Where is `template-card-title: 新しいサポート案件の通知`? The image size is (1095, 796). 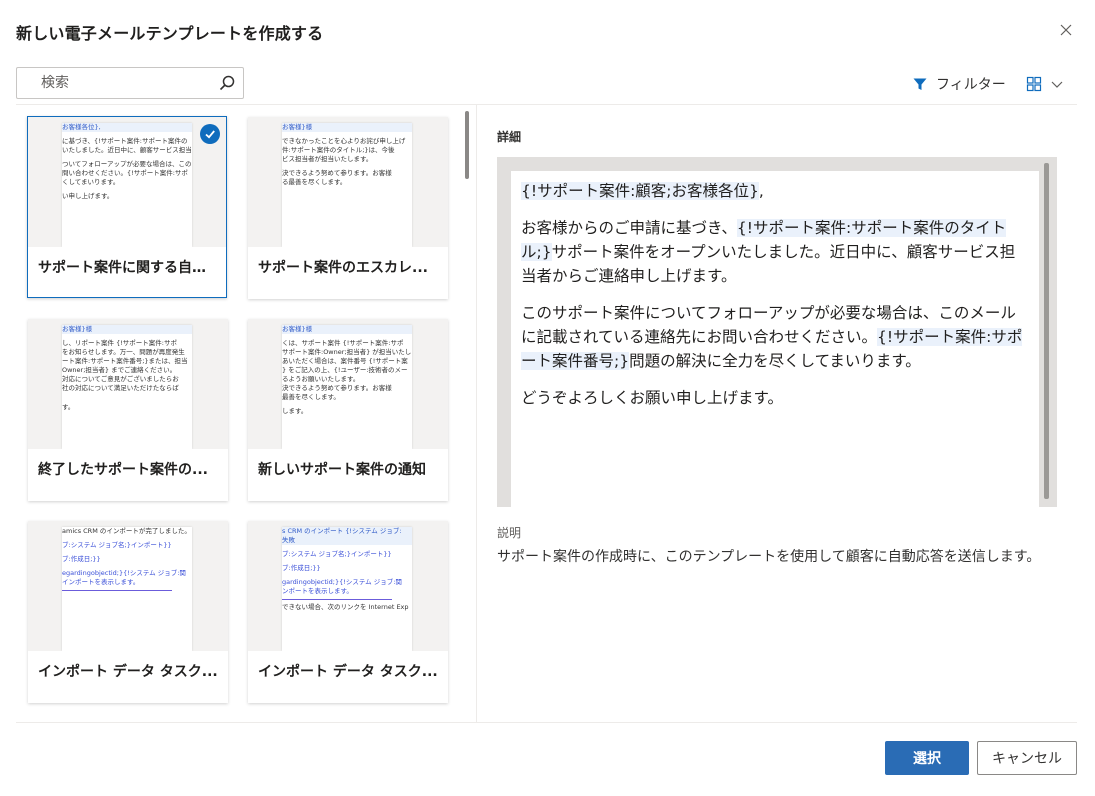
template-card-title: 新しいサポート案件の通知 is located at coordinates (342, 470).